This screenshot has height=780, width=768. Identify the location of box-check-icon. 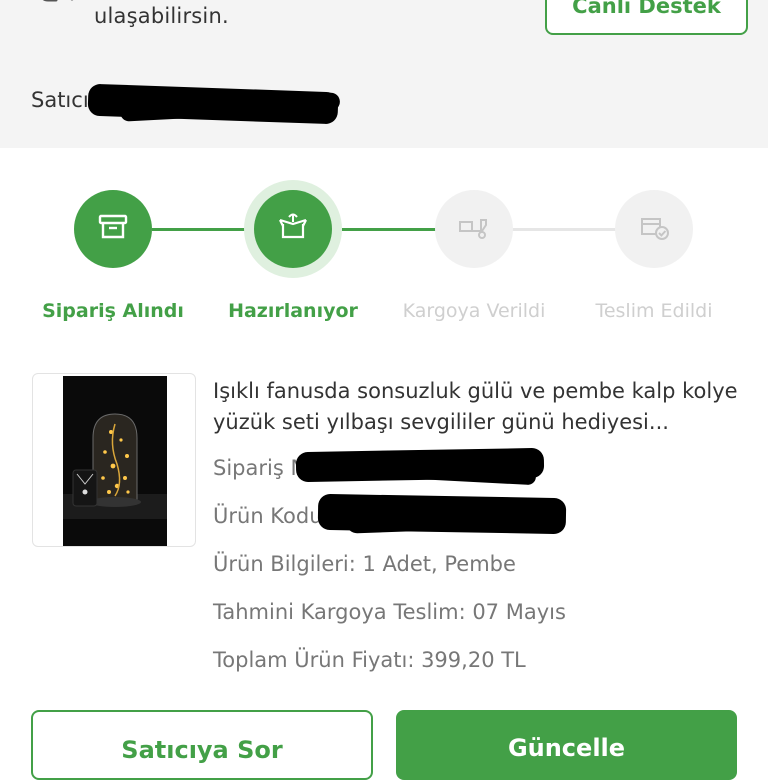
(654, 229).